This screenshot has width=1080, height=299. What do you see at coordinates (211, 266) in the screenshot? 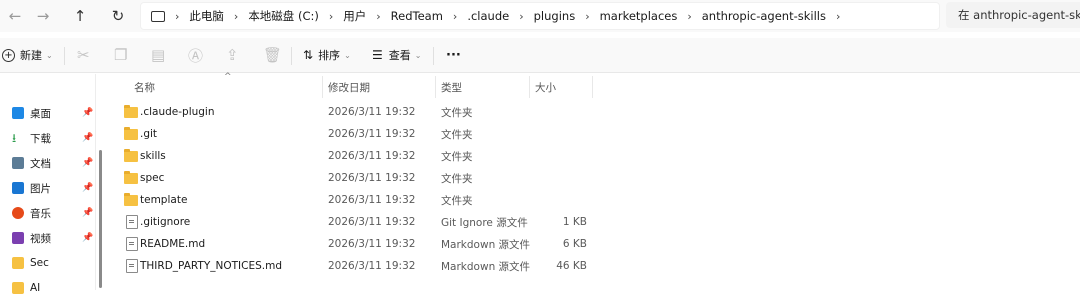
I see `file-name: THIRD_PARTY_NOTICES.md` at bounding box center [211, 266].